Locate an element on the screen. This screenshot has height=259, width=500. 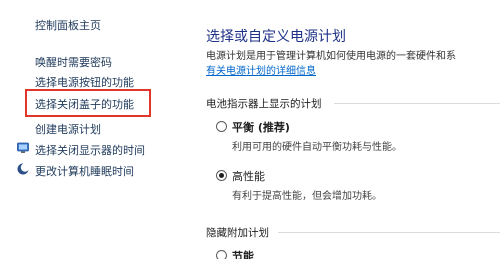
sidebar-link-sleep-time: 更改计算机睡眠时间 is located at coordinates (84, 171).